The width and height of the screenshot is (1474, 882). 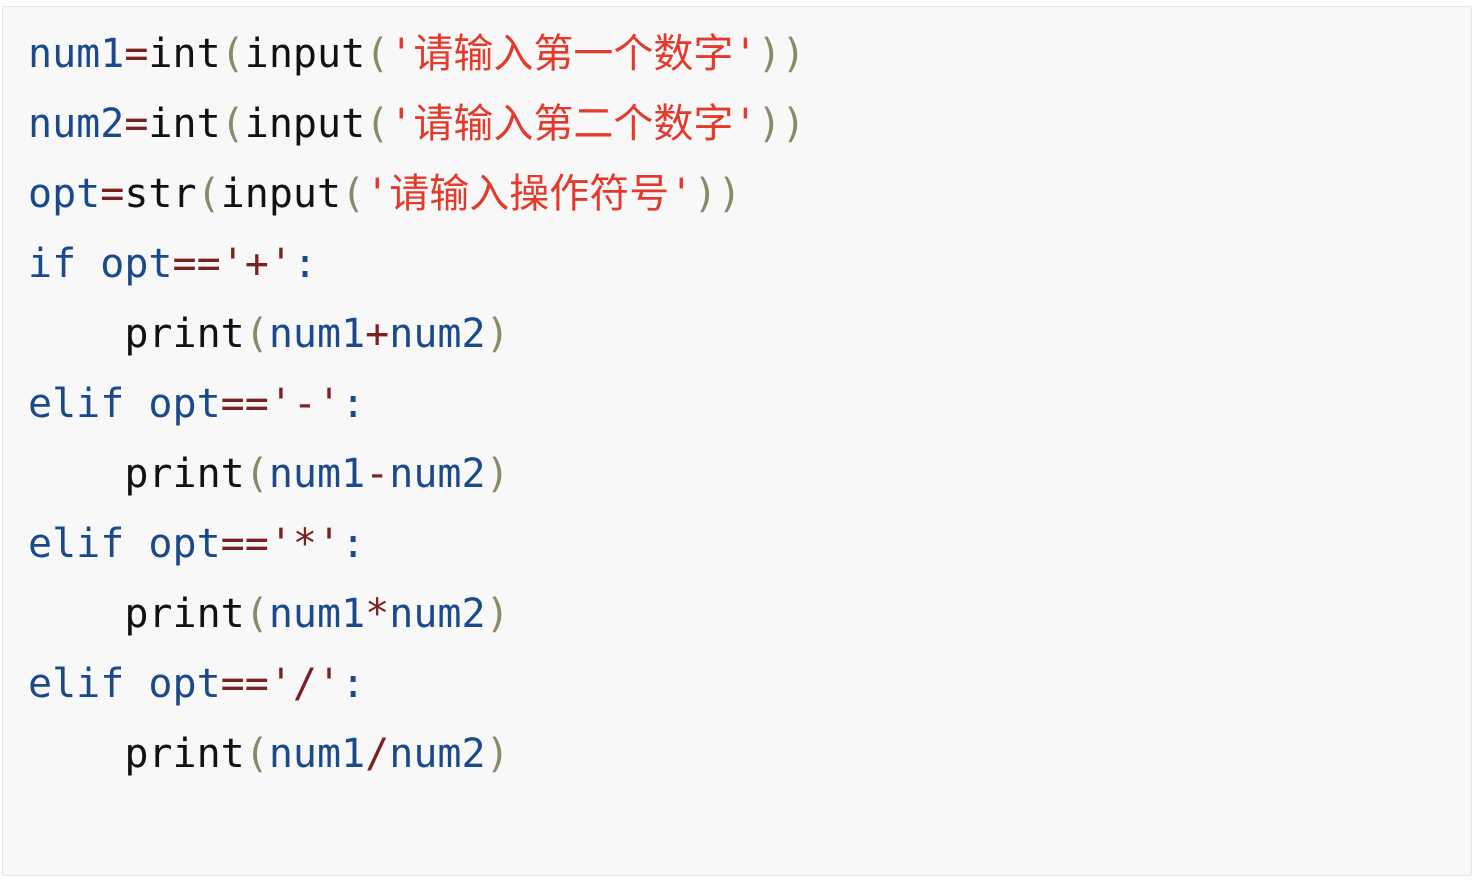 I want to click on code-token-keyword: if, so click(x=52, y=264).